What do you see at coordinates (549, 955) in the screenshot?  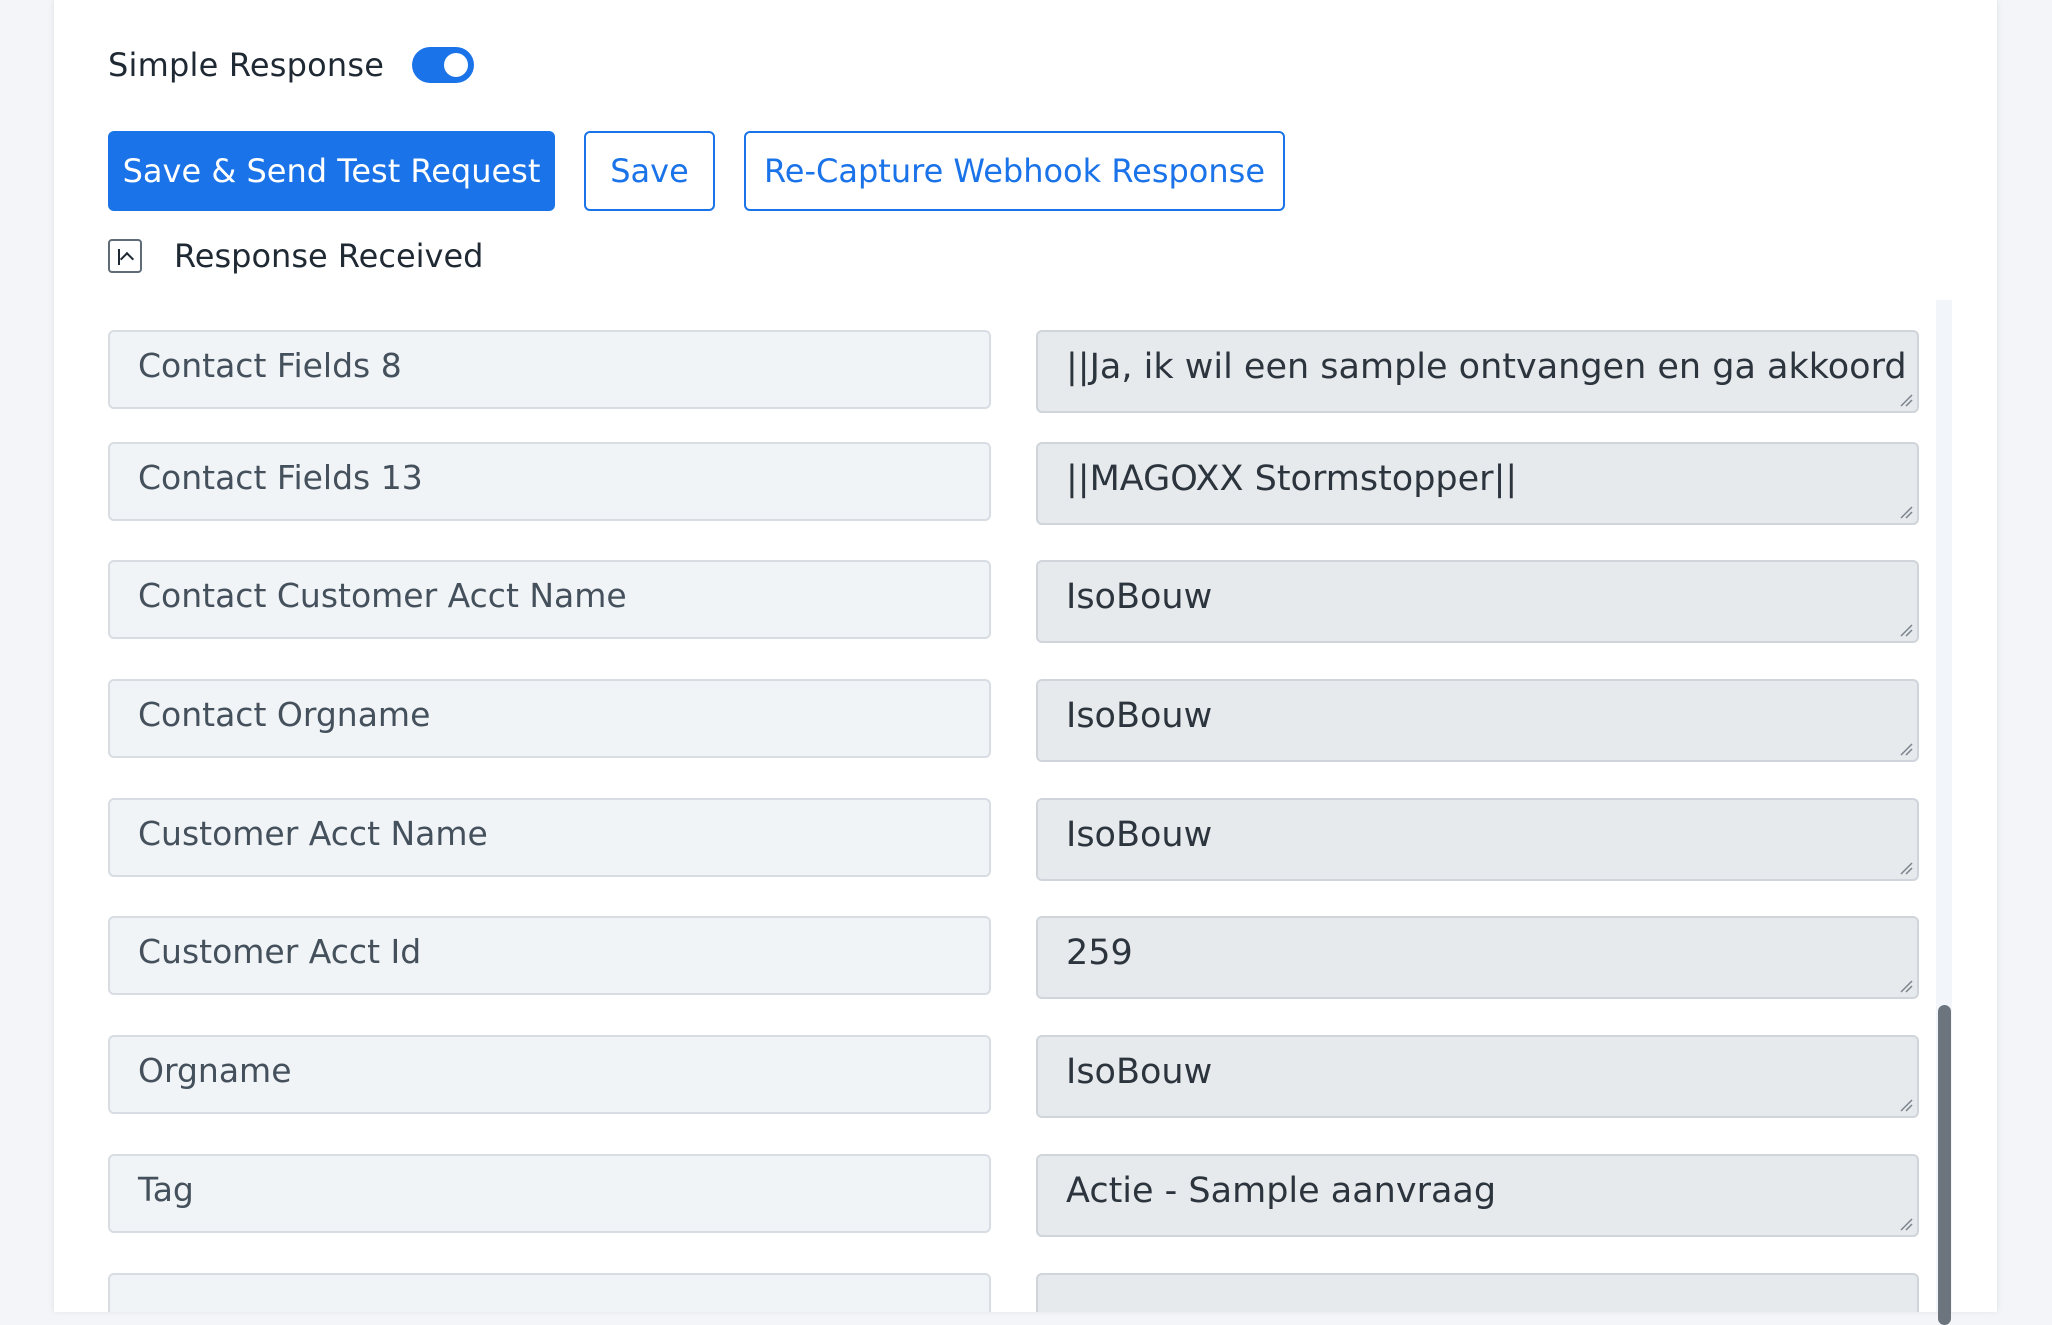 I see `field-key: Customer Acct Id` at bounding box center [549, 955].